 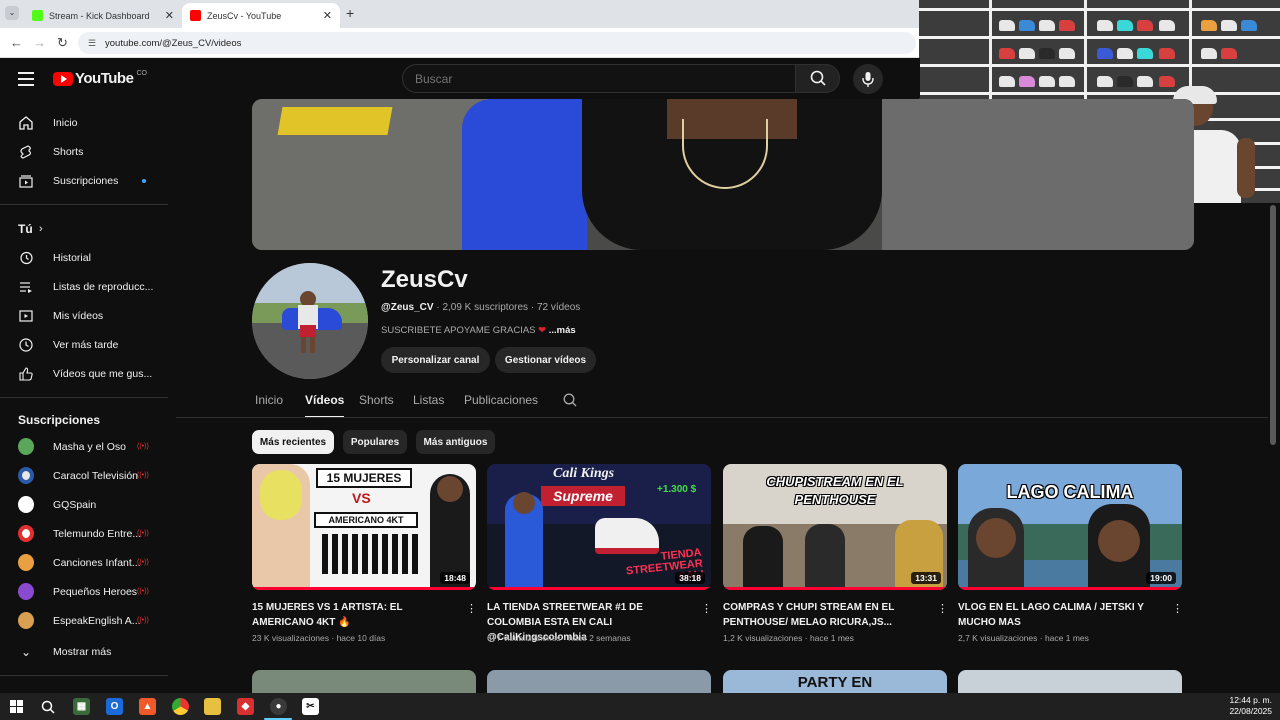 I want to click on subscription-item: EspeakEnglish A... ((•)), so click(x=84, y=620).